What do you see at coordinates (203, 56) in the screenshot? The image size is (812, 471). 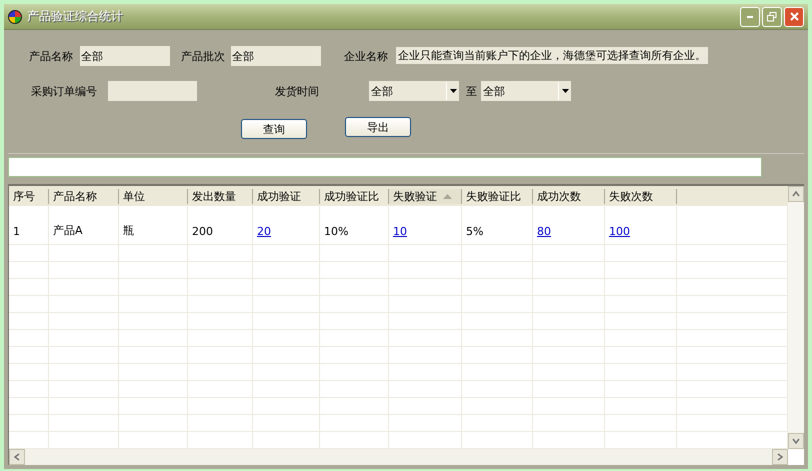 I see `field-label: 产品批次` at bounding box center [203, 56].